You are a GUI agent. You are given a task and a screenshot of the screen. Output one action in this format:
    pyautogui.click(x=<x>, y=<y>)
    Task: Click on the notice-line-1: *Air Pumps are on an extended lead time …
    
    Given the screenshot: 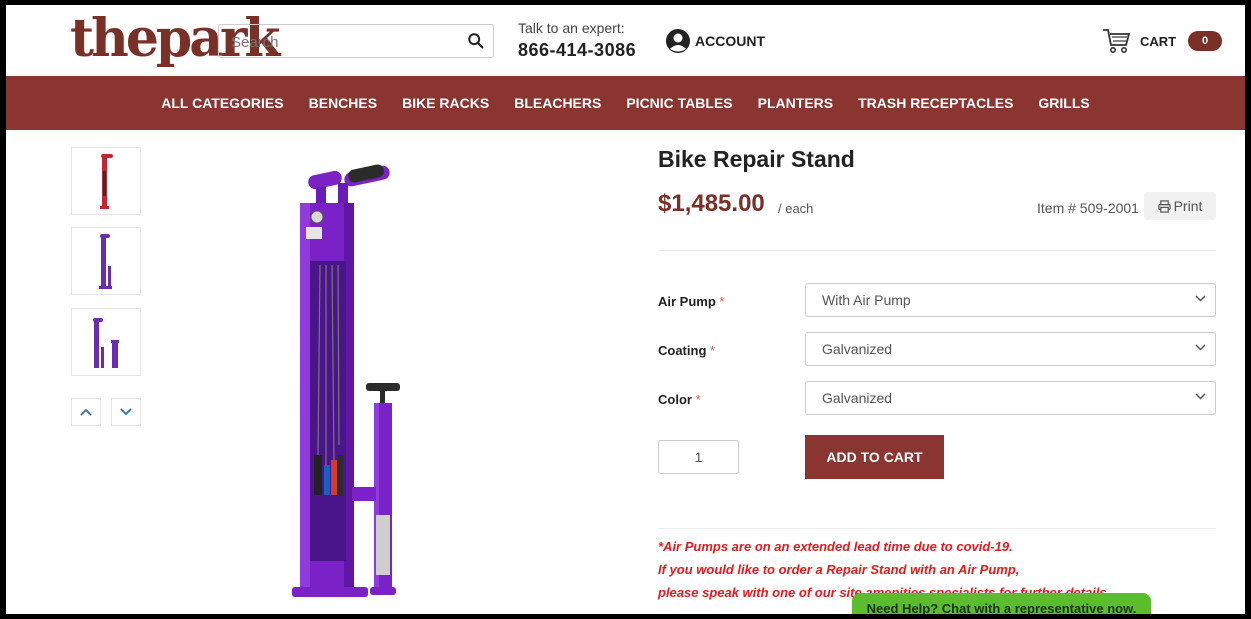 What is the action you would take?
    pyautogui.click(x=835, y=546)
    